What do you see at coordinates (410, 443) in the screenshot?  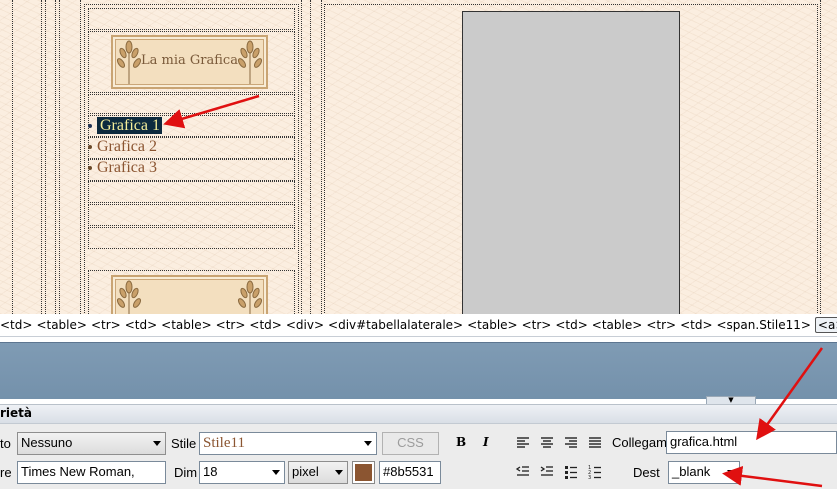 I see `css-button: CSS` at bounding box center [410, 443].